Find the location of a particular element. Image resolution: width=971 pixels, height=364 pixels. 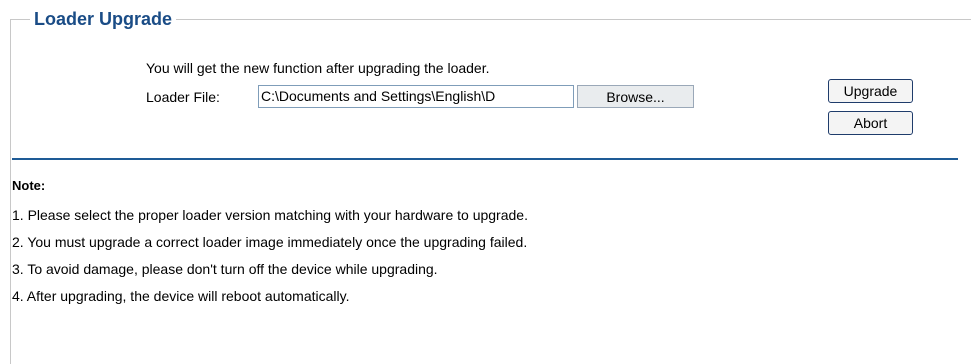

loader-file-label: Loader File: is located at coordinates (183, 97).